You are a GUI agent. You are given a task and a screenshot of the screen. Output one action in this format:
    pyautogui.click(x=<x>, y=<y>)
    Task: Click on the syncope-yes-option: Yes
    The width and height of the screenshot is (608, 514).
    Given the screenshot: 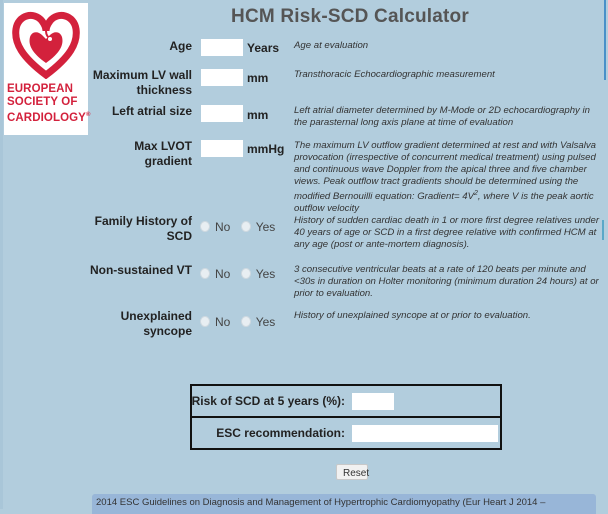 What is the action you would take?
    pyautogui.click(x=258, y=322)
    